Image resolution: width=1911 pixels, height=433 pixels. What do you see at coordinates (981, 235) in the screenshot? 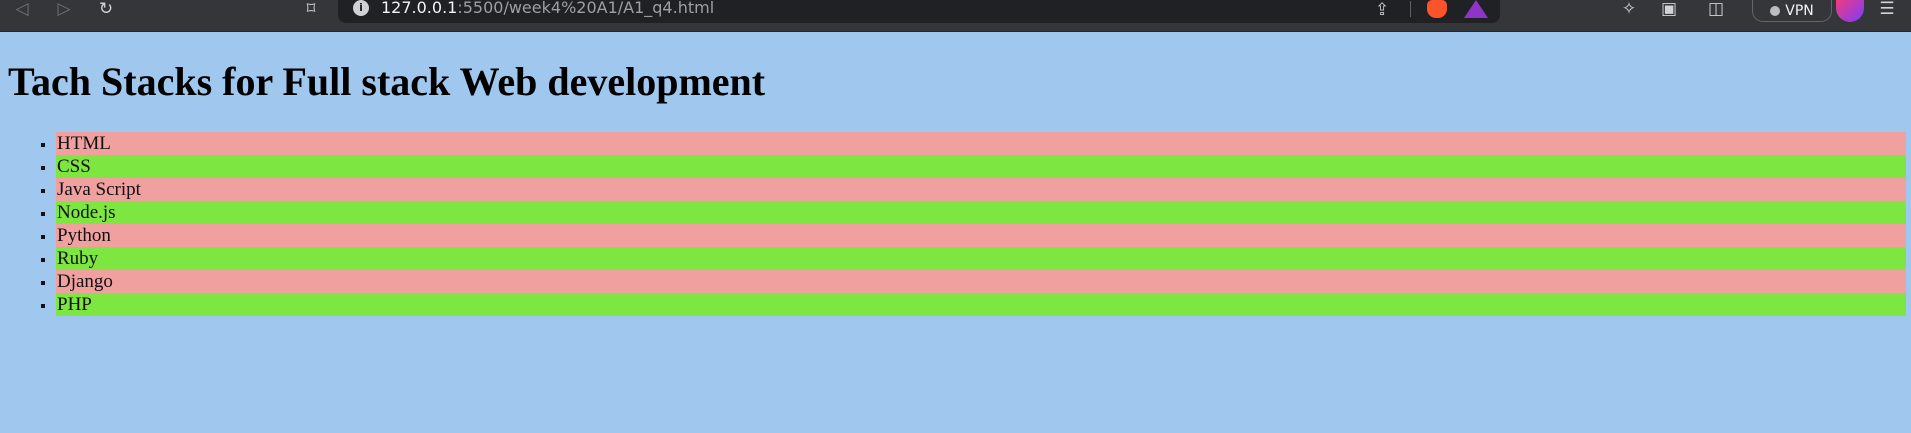
I see `list-item-python: Python` at bounding box center [981, 235].